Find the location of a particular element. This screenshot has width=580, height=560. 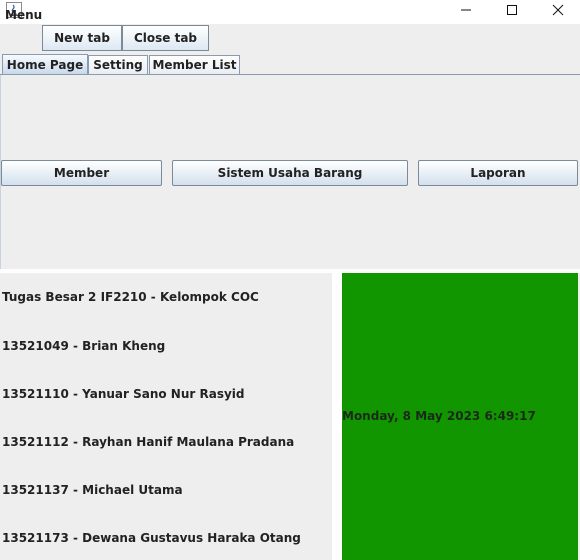

tab-setting: Setting is located at coordinates (118, 64).